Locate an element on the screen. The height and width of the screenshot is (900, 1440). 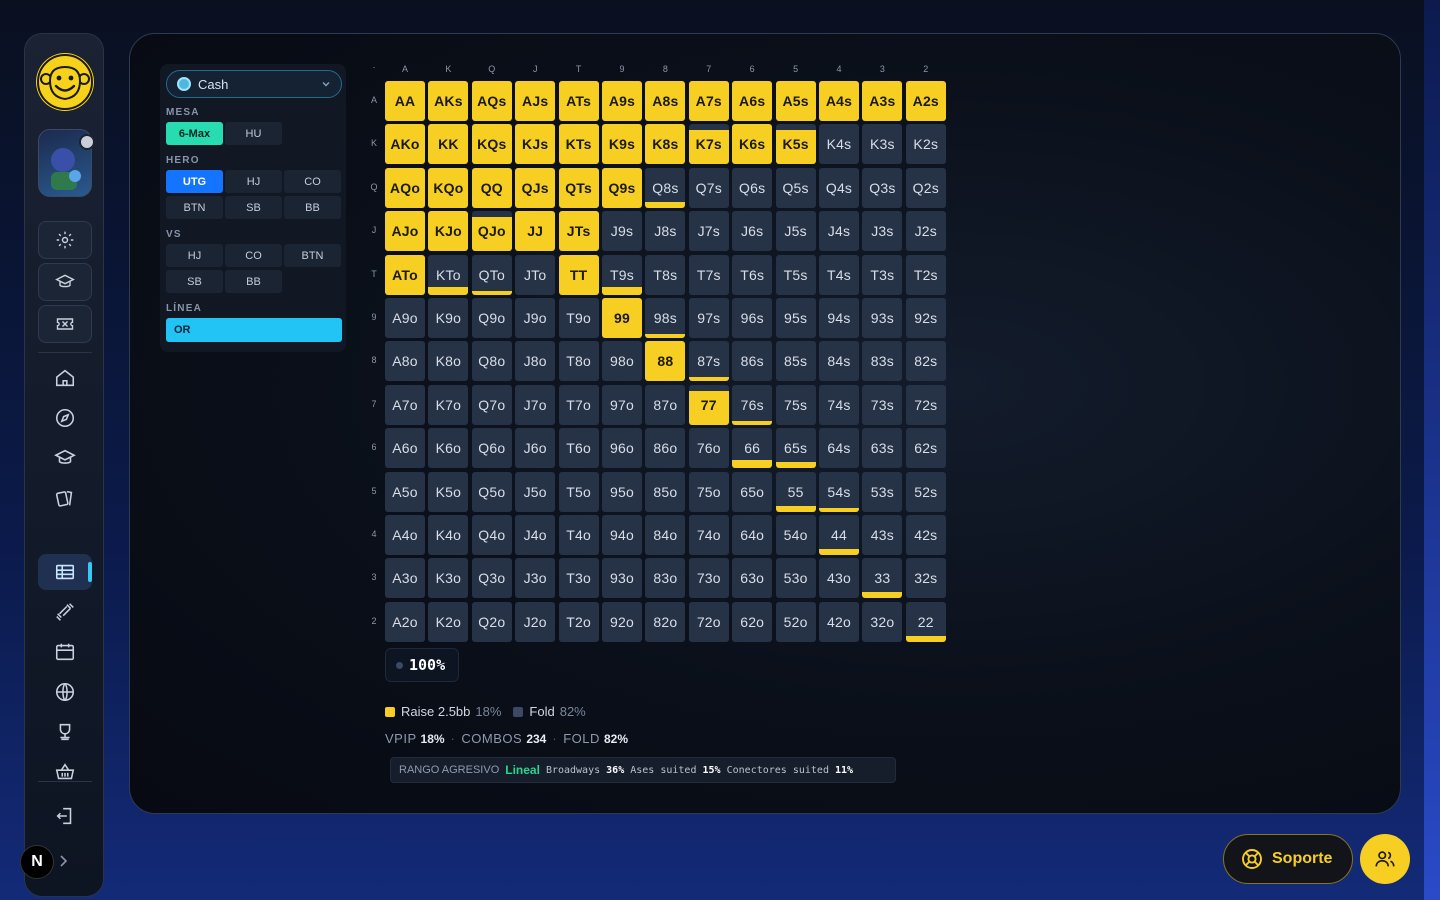
hand-cell: A3o is located at coordinates (405, 578).